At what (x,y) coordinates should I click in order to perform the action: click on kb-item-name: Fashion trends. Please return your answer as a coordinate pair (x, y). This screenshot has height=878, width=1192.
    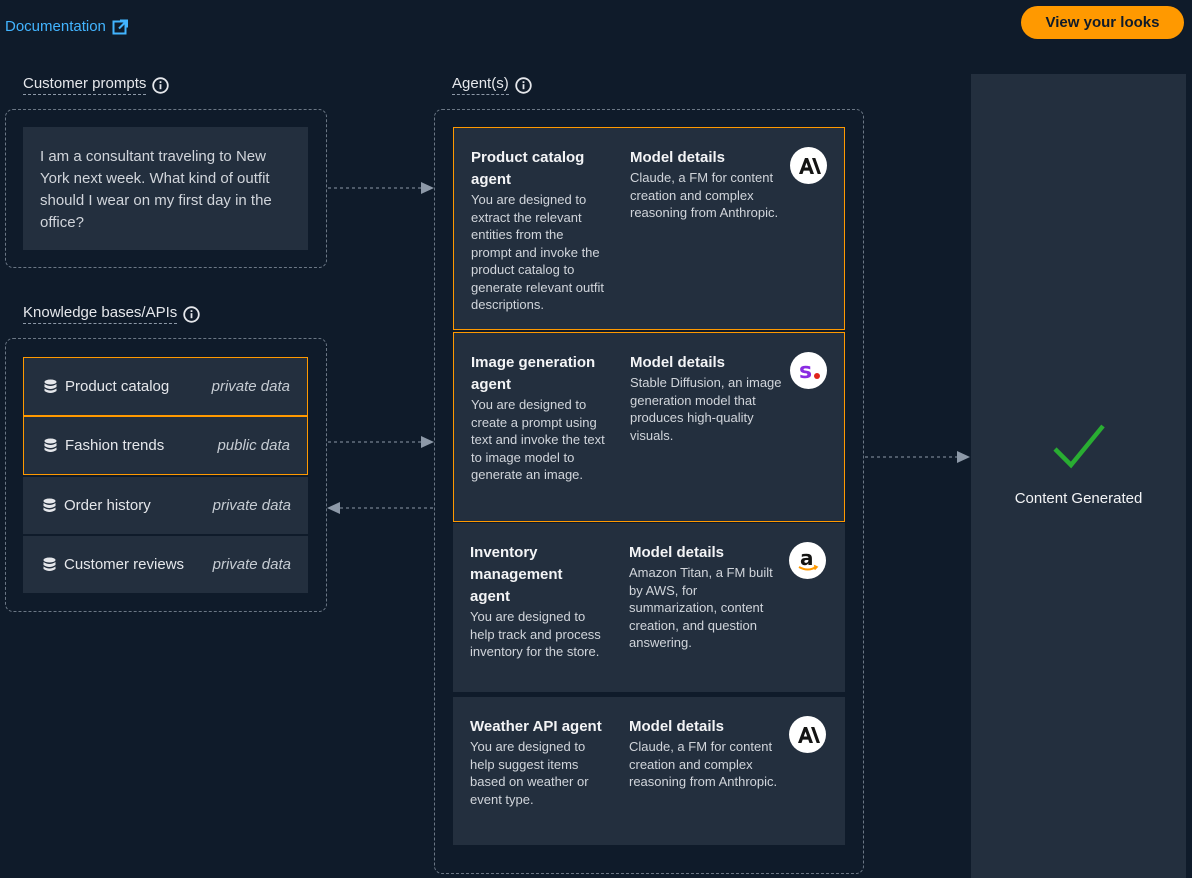
    Looking at the image, I should click on (115, 445).